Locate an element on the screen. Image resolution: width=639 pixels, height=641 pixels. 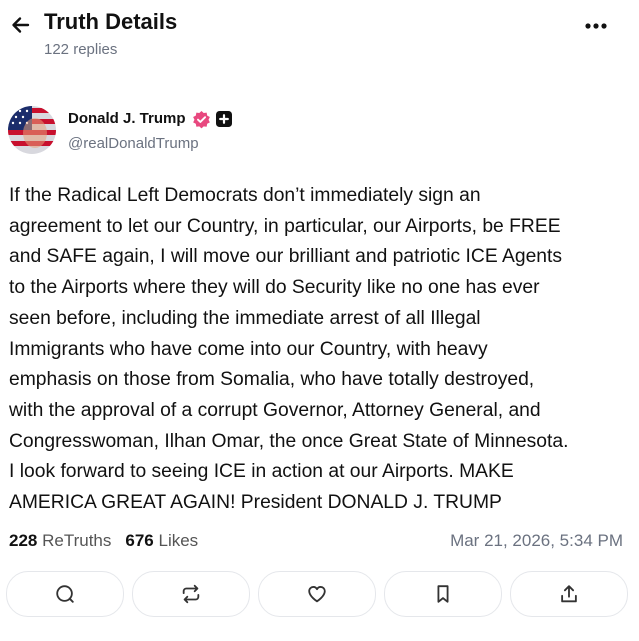
plus-badge-icon is located at coordinates (224, 119).